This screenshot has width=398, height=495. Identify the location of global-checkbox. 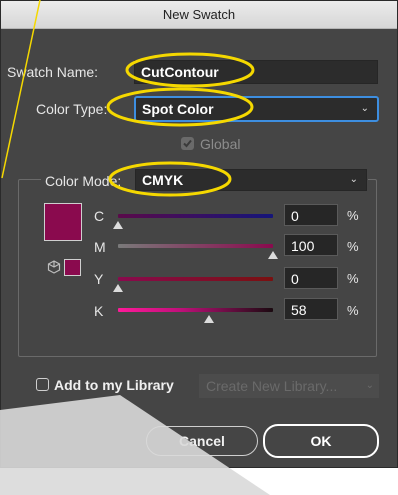
(187, 143).